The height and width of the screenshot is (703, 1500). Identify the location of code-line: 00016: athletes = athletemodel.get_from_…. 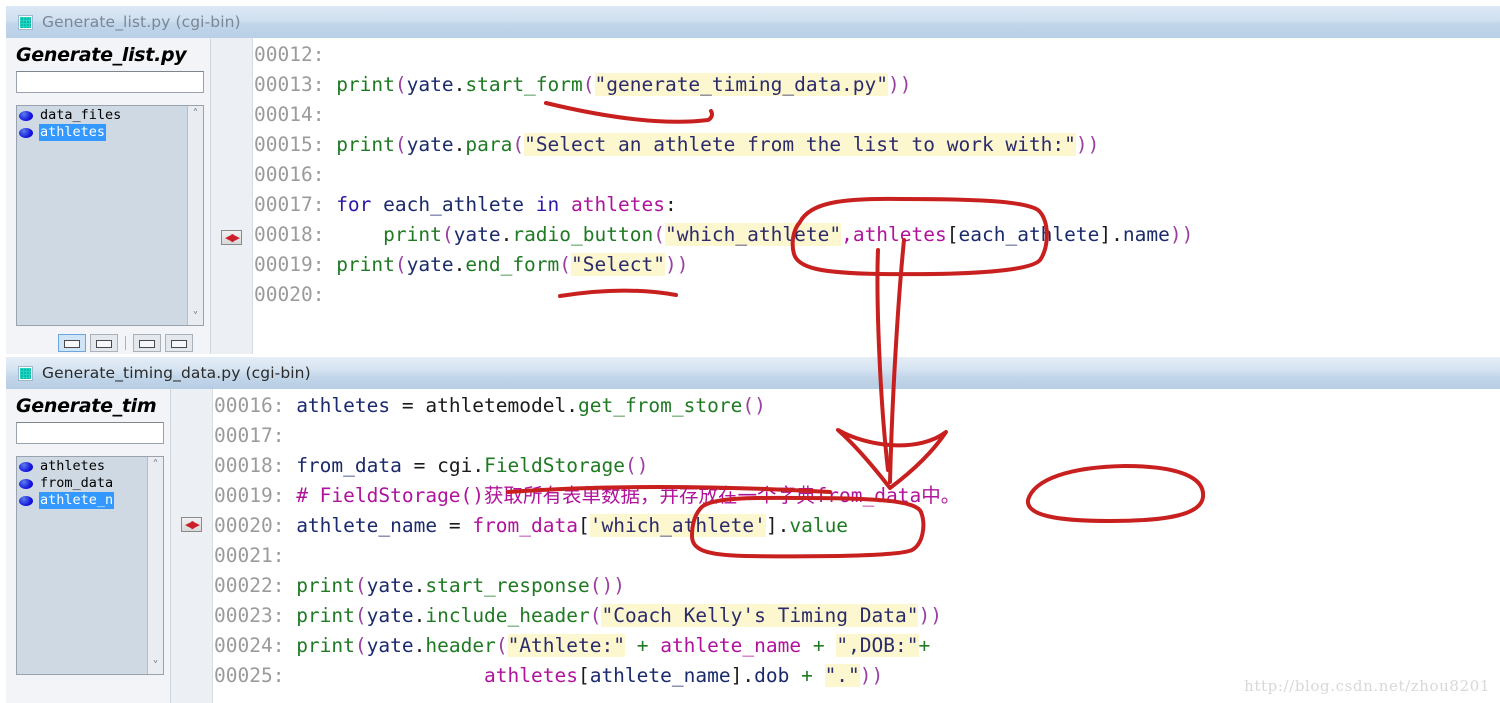
(857, 406).